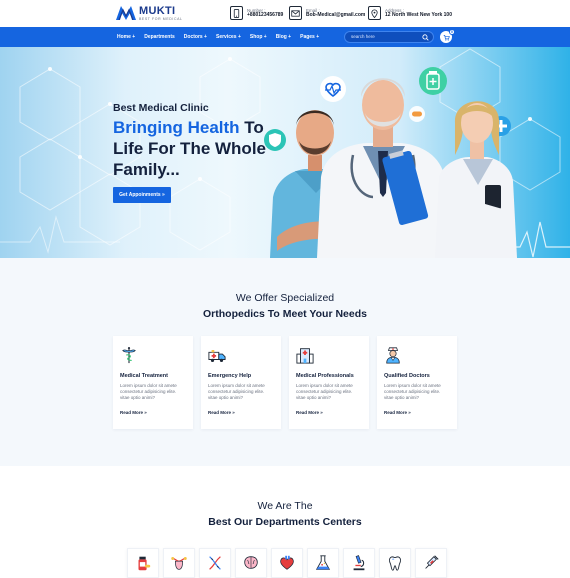  I want to click on card-title: Medical Treatment, so click(144, 376).